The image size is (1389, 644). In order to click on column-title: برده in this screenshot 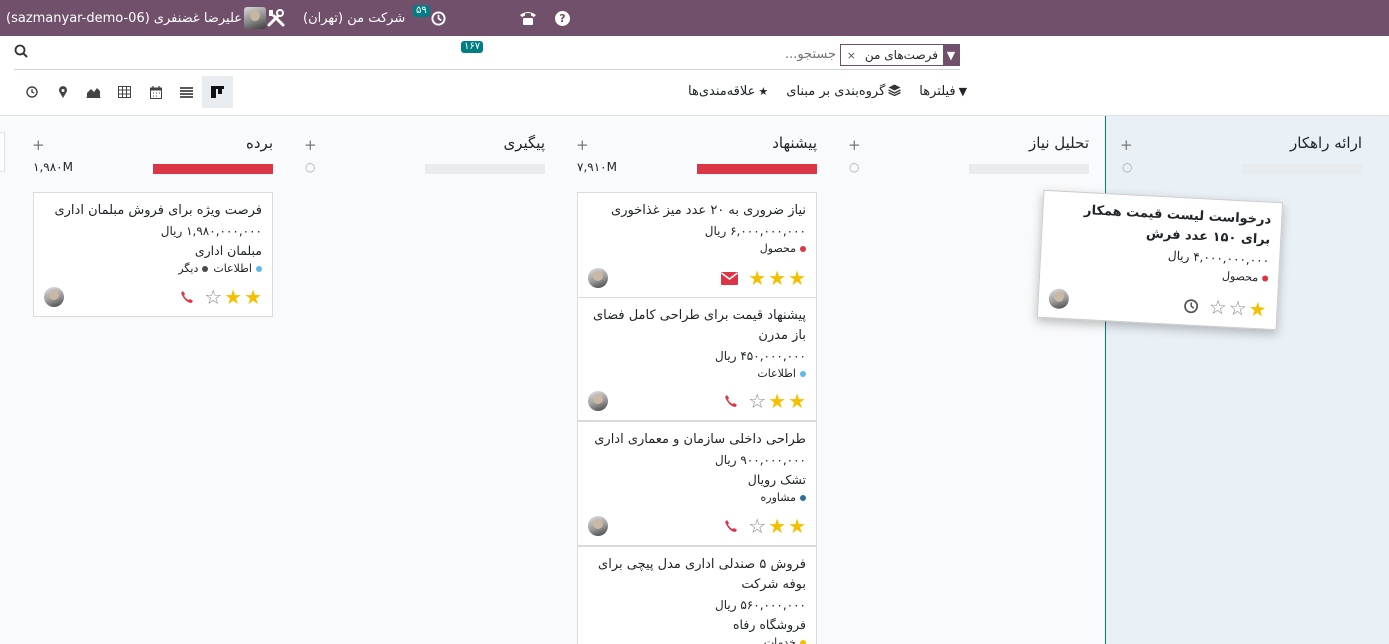, I will do `click(259, 143)`.